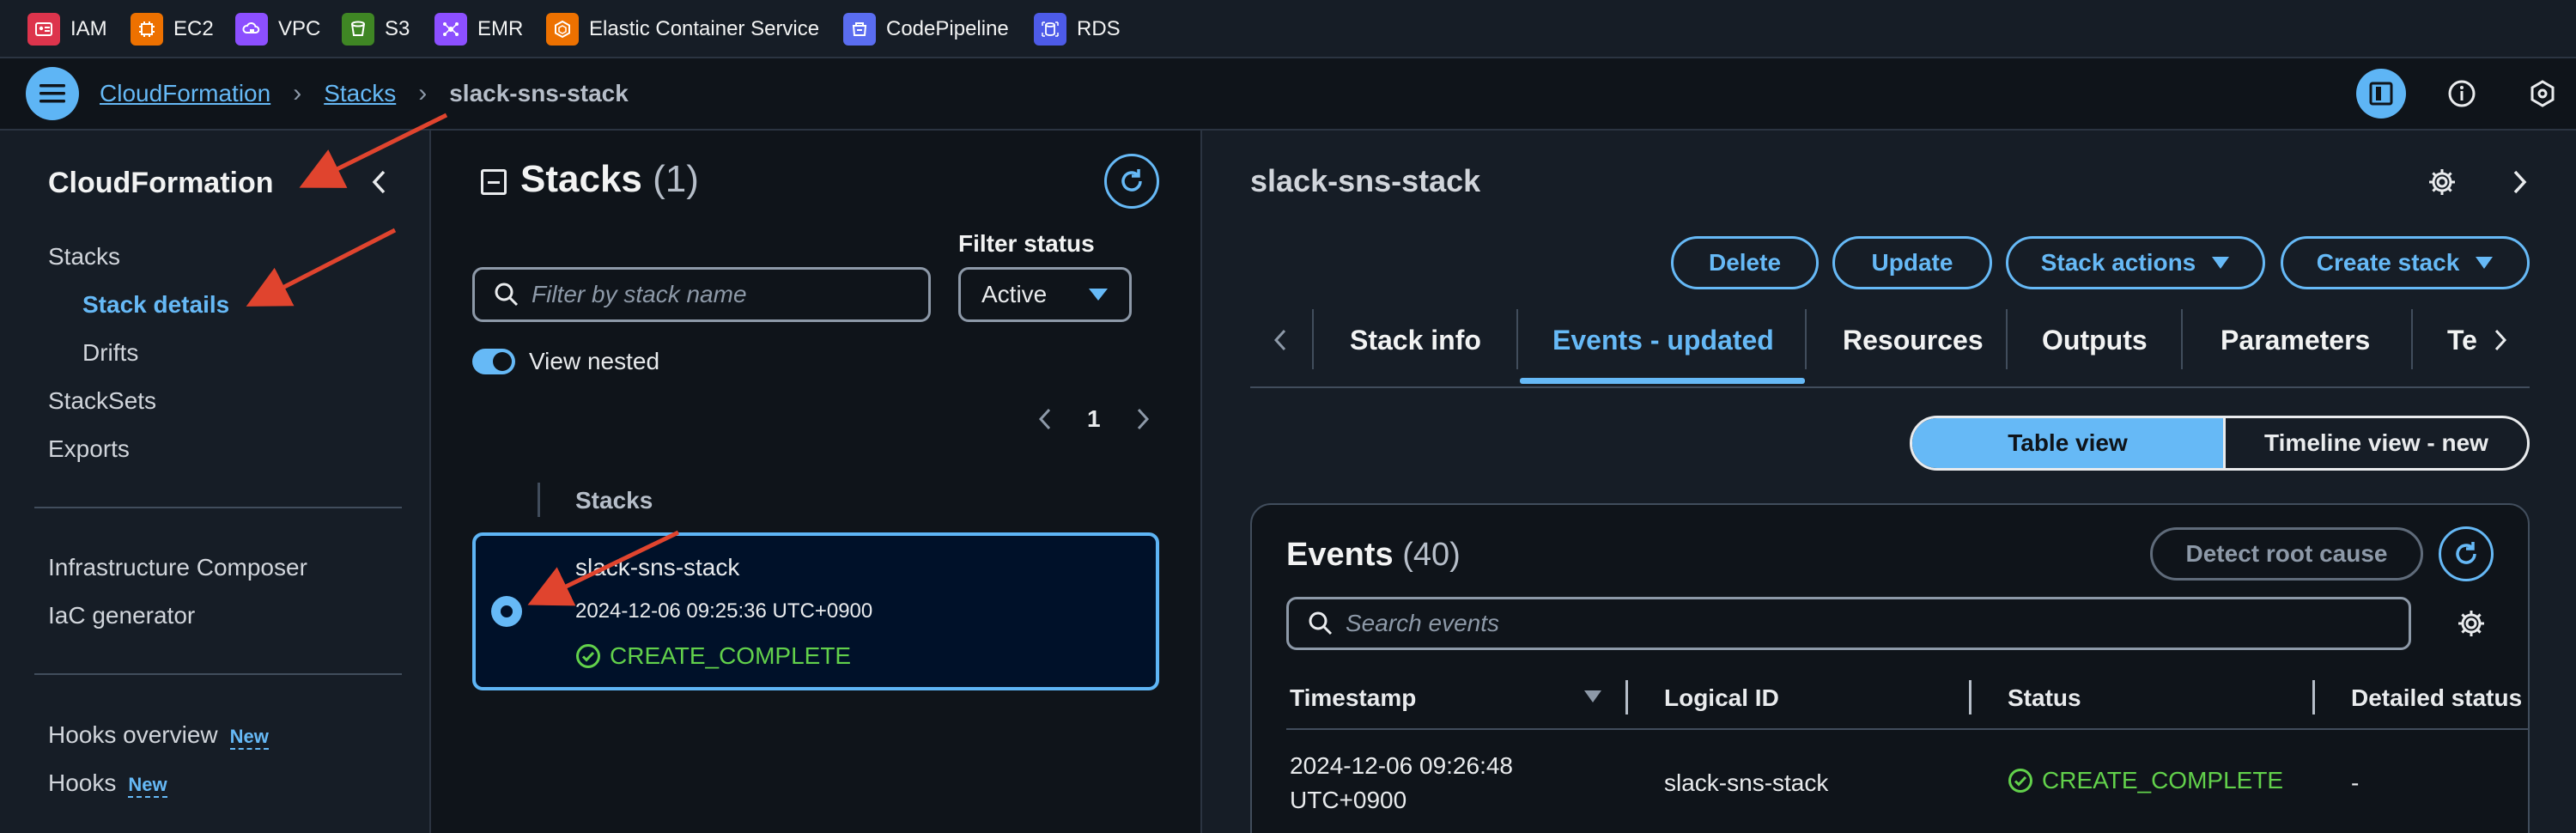 This screenshot has width=2576, height=833. I want to click on column-header-timestamp: Timestamp, so click(1353, 698).